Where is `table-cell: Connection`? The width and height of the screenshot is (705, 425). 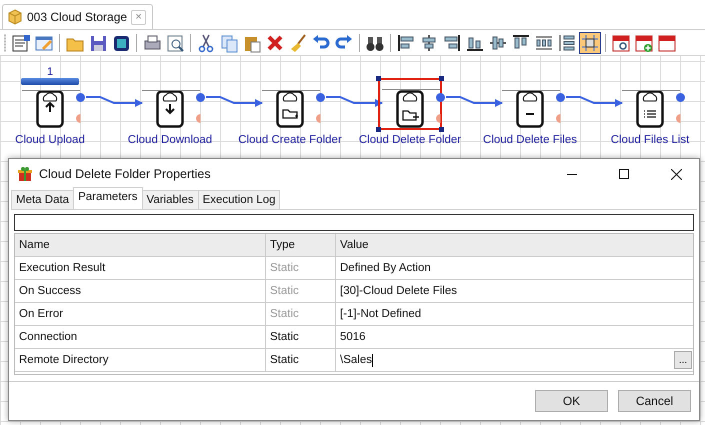 table-cell: Connection is located at coordinates (140, 337).